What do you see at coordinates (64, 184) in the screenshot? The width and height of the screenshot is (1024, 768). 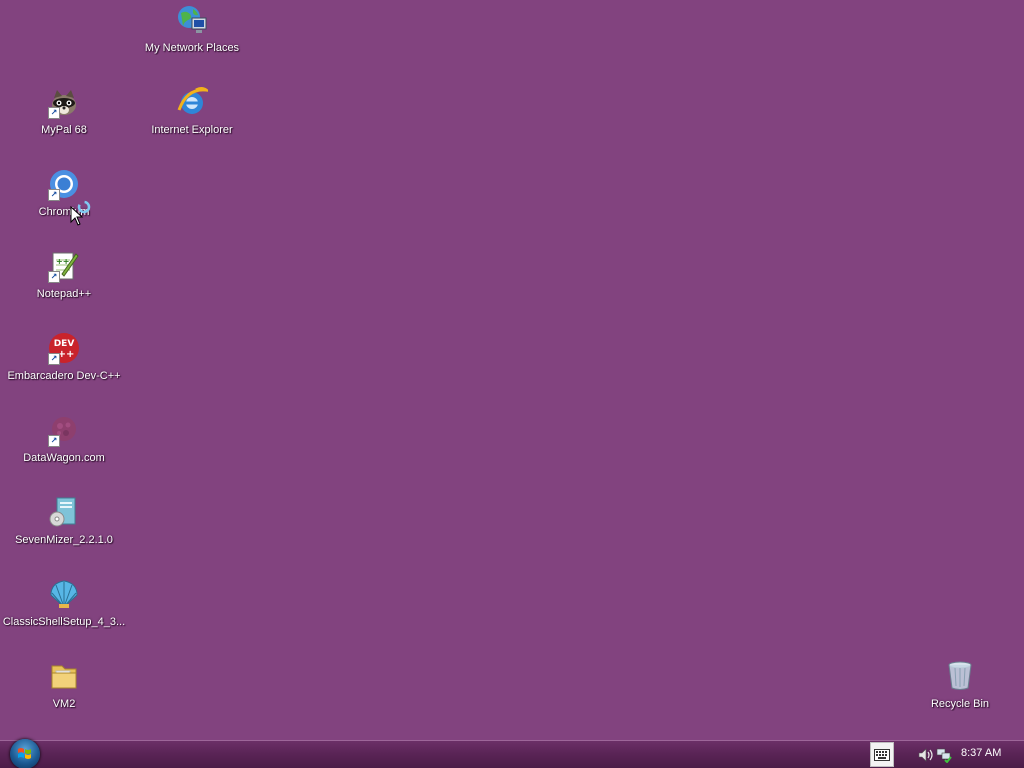 I see `chromium-icon: ↗` at bounding box center [64, 184].